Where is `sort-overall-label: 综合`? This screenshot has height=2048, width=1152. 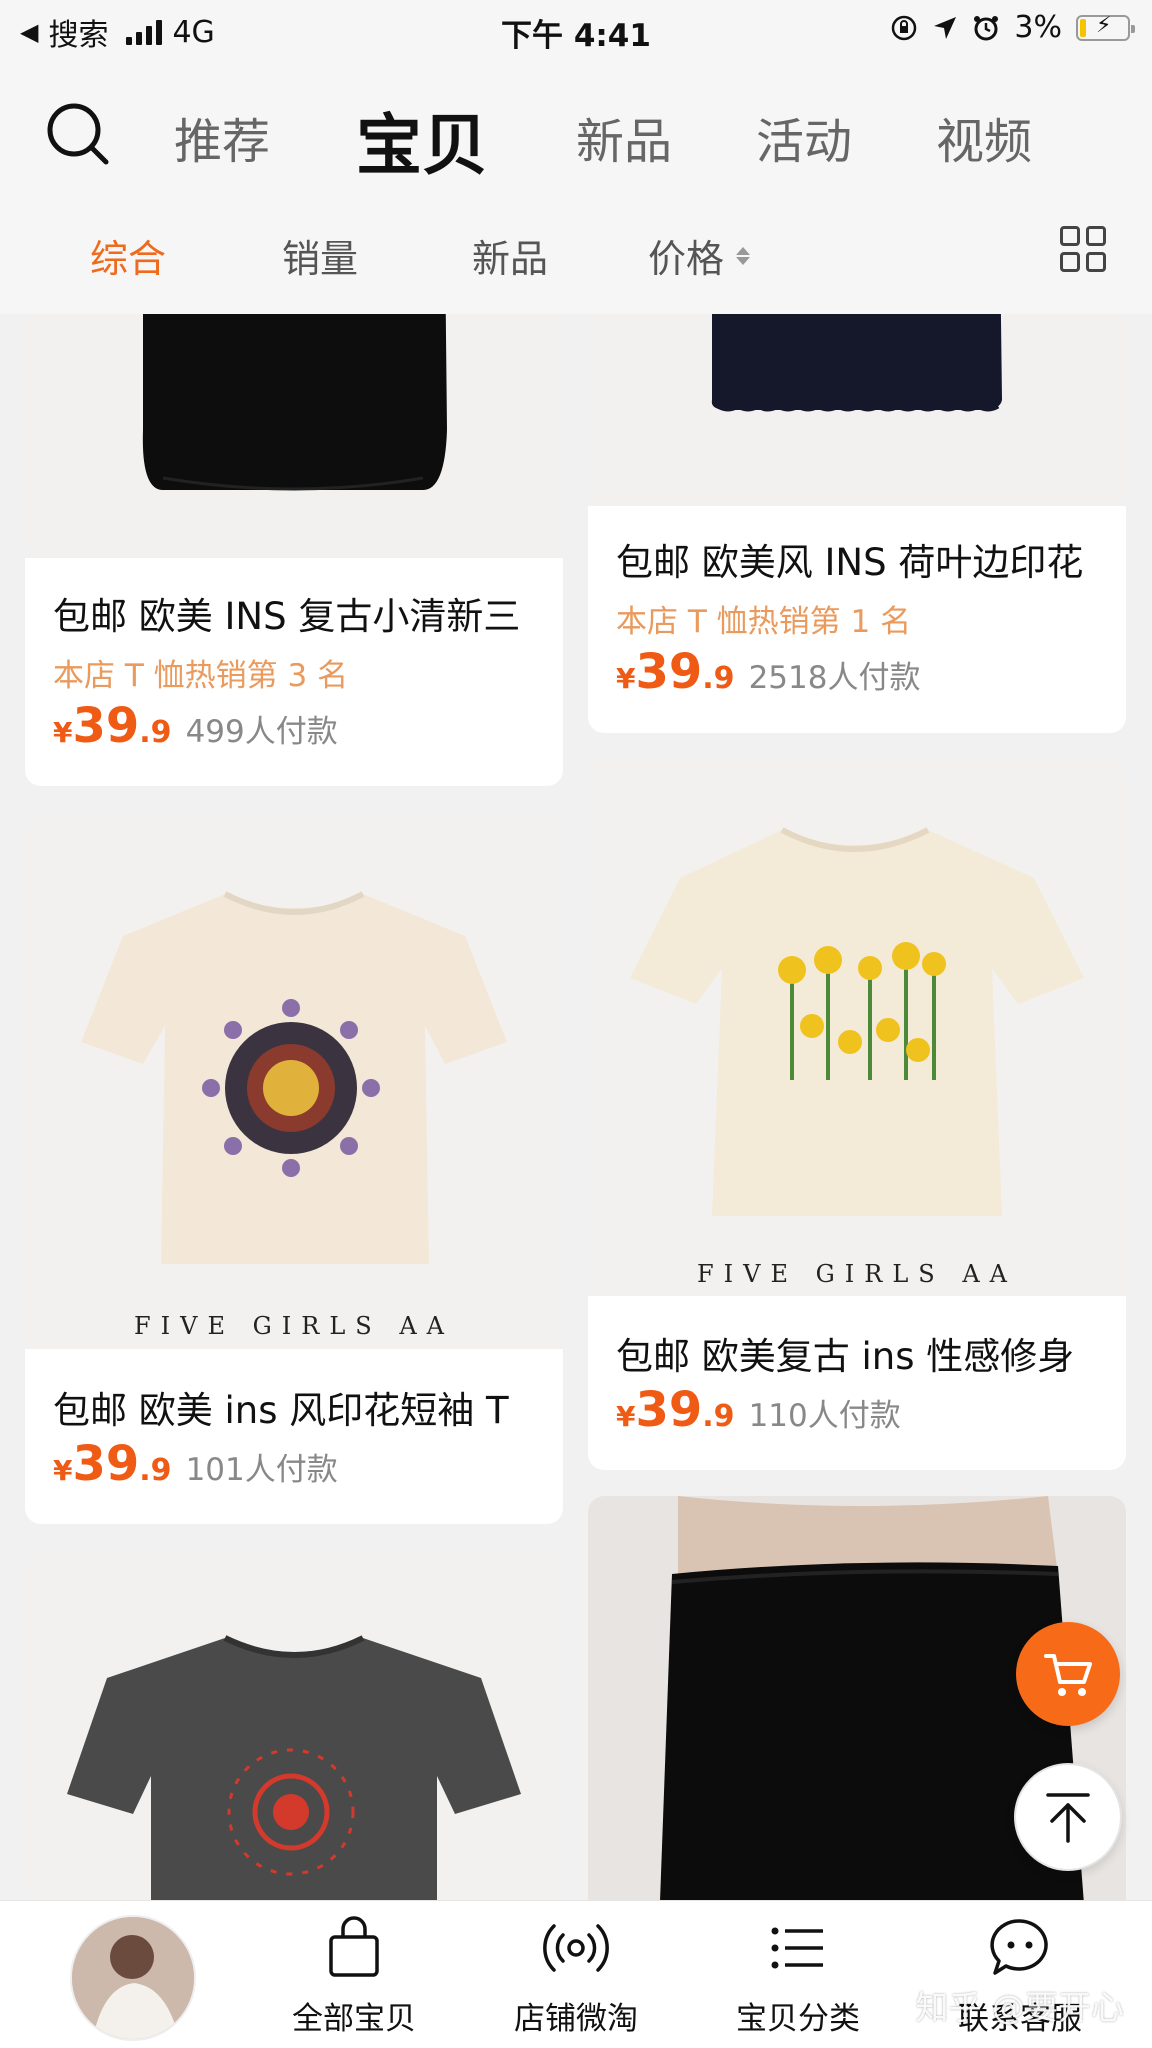 sort-overall-label: 综合 is located at coordinates (128, 259).